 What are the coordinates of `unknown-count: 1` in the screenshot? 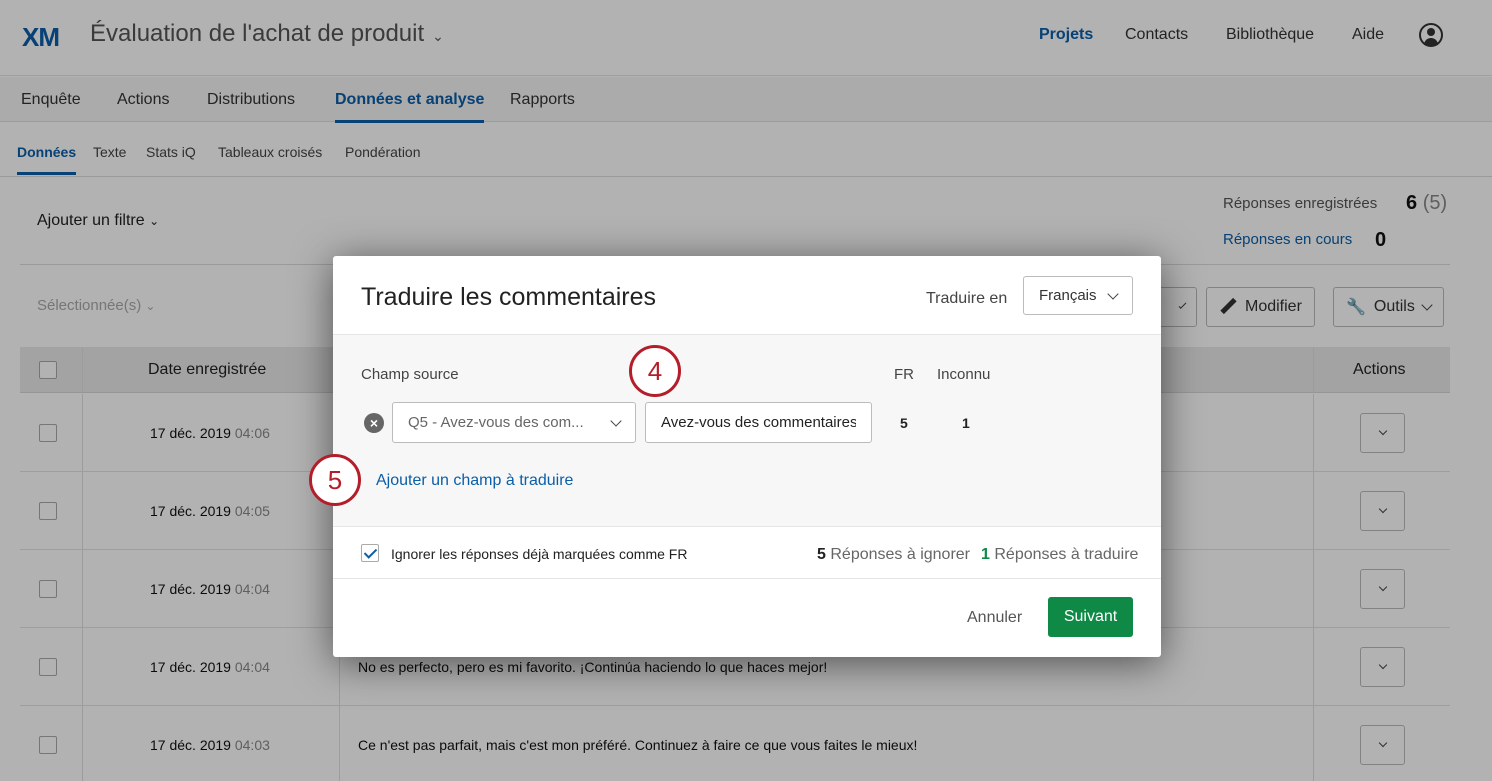 It's located at (966, 423).